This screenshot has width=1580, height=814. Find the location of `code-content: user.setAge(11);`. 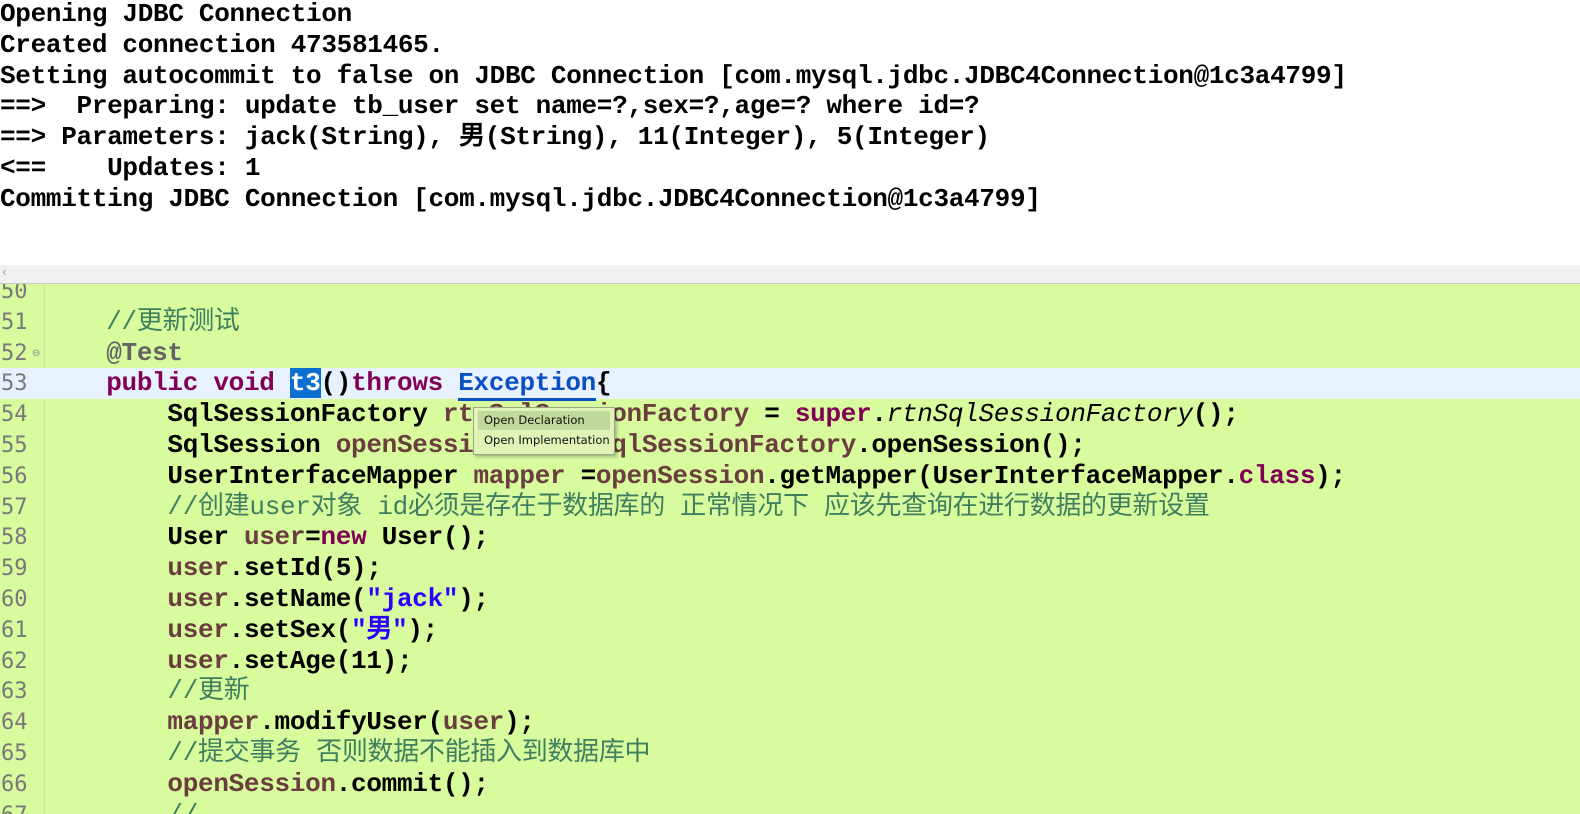

code-content: user.setAge(11); is located at coordinates (228, 661).